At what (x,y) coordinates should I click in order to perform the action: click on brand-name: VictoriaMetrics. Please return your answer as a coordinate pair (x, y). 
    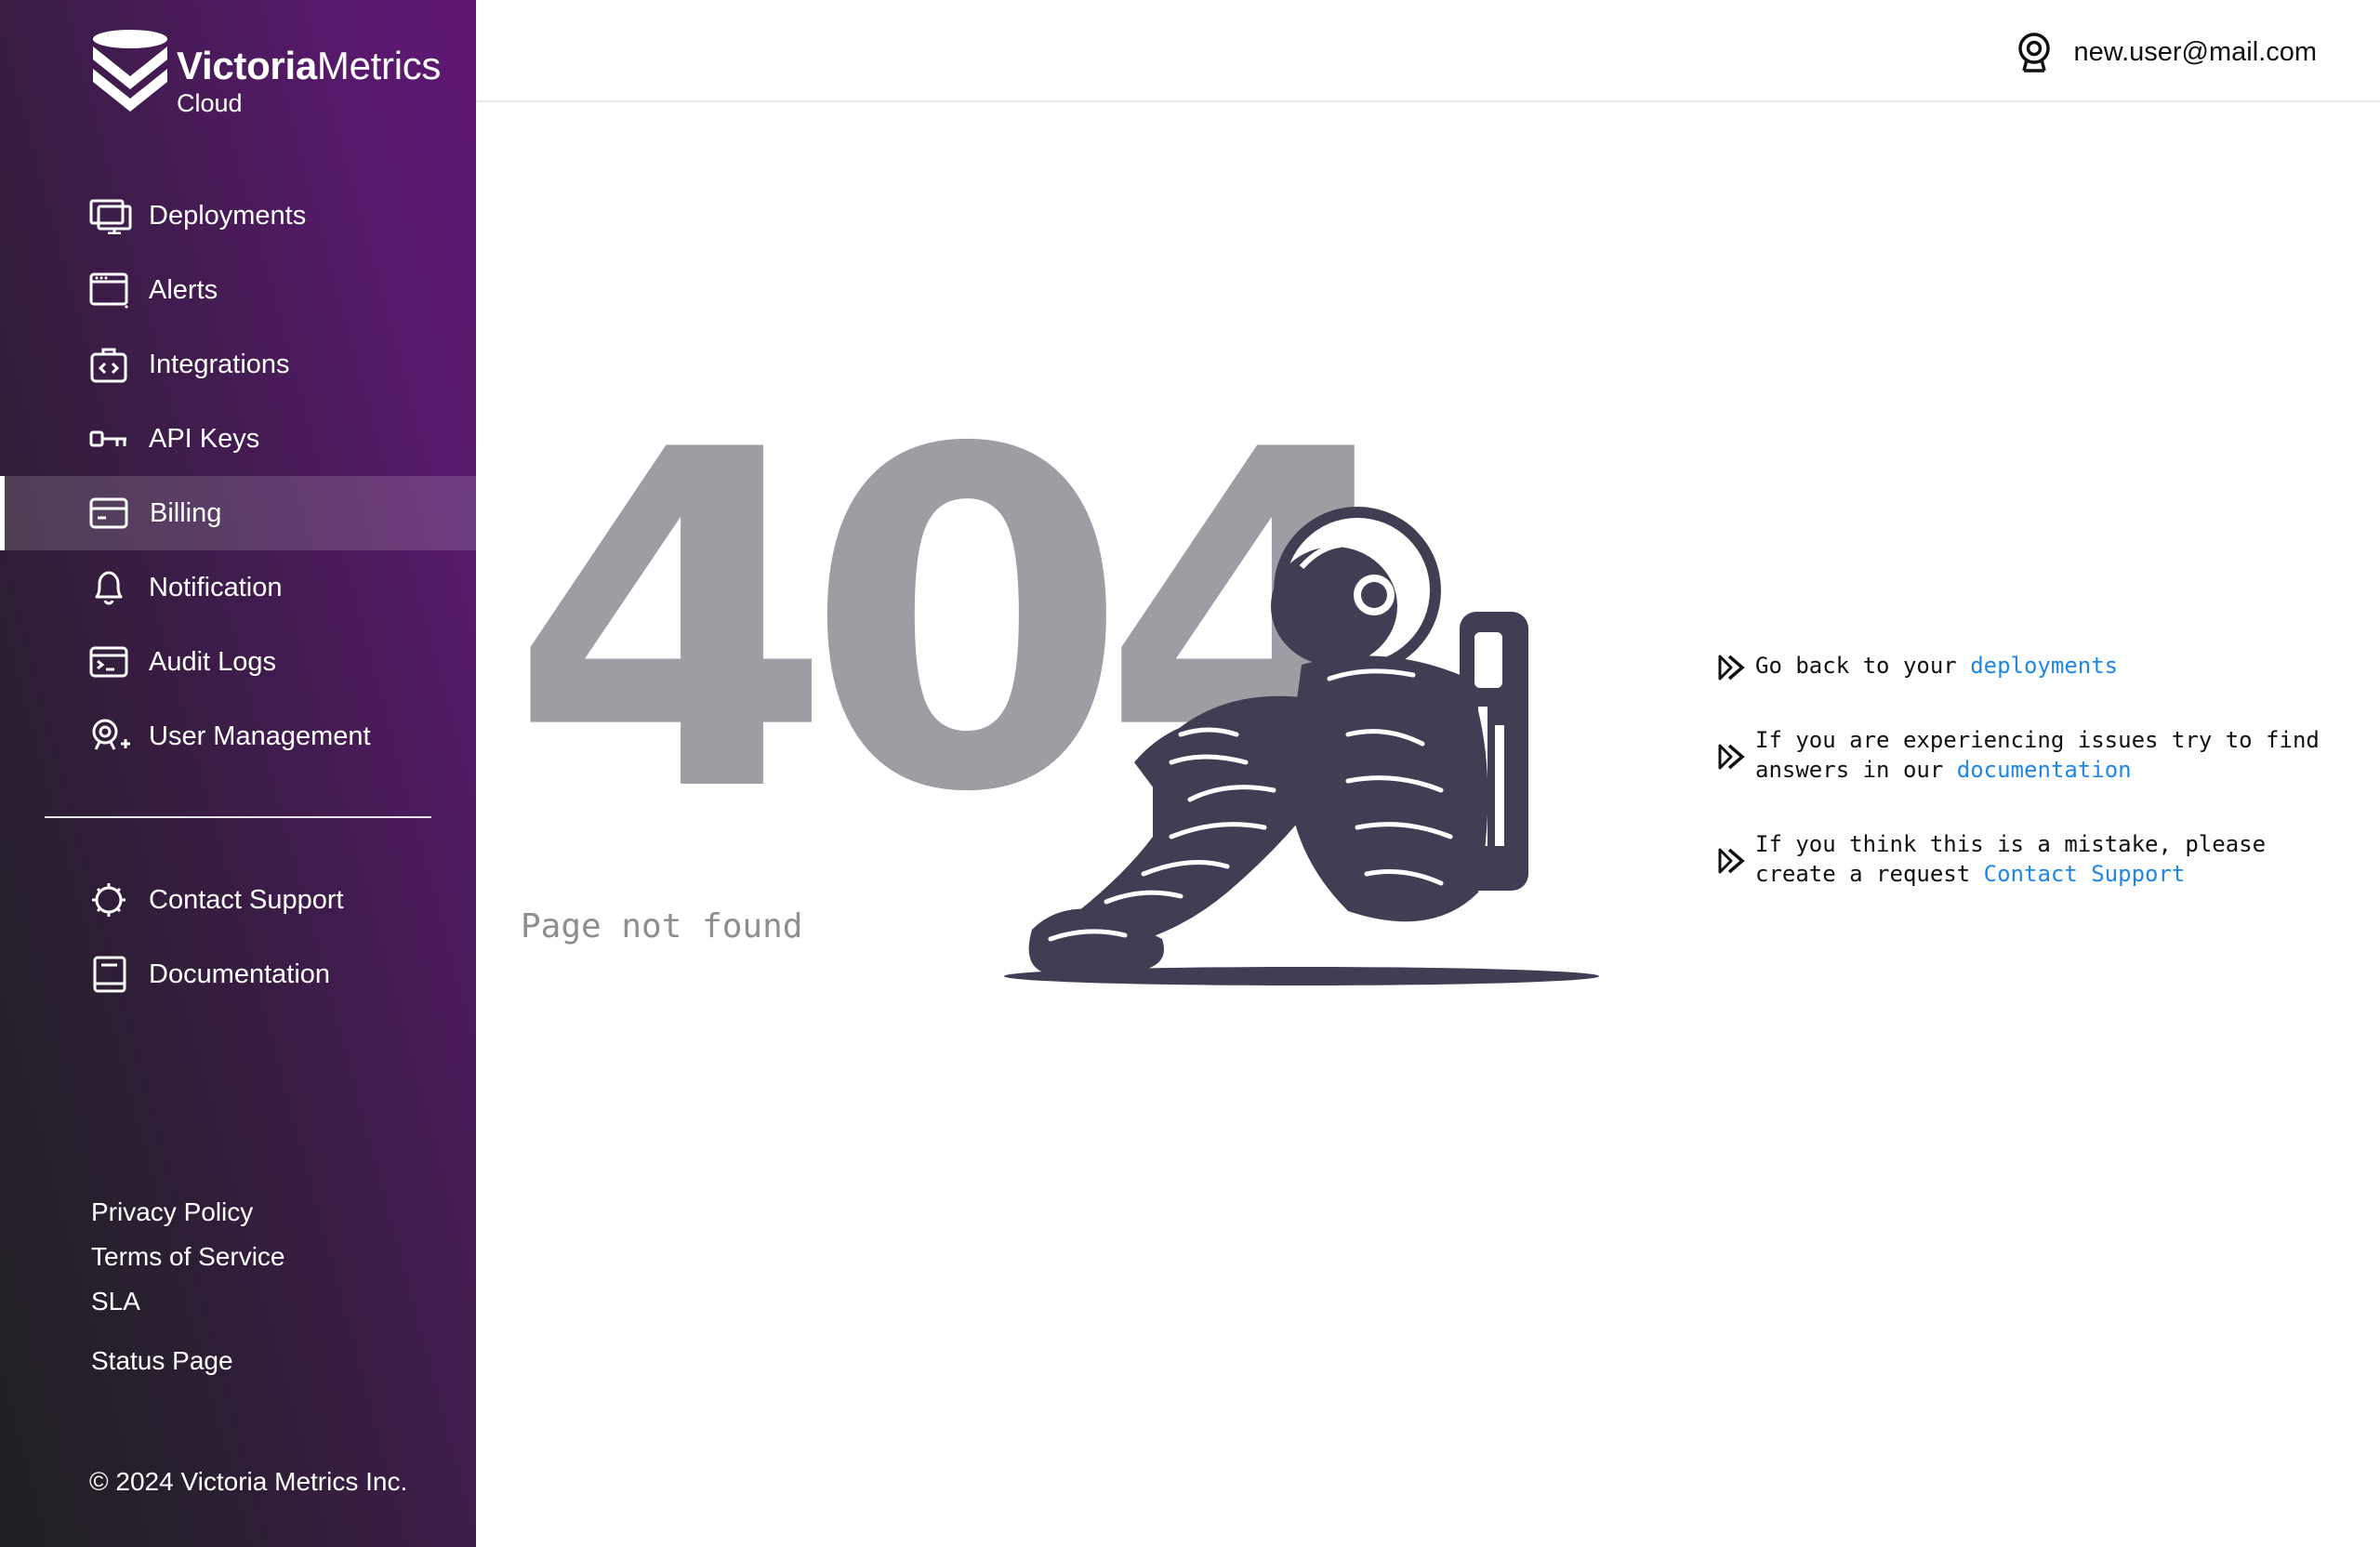
    Looking at the image, I should click on (309, 65).